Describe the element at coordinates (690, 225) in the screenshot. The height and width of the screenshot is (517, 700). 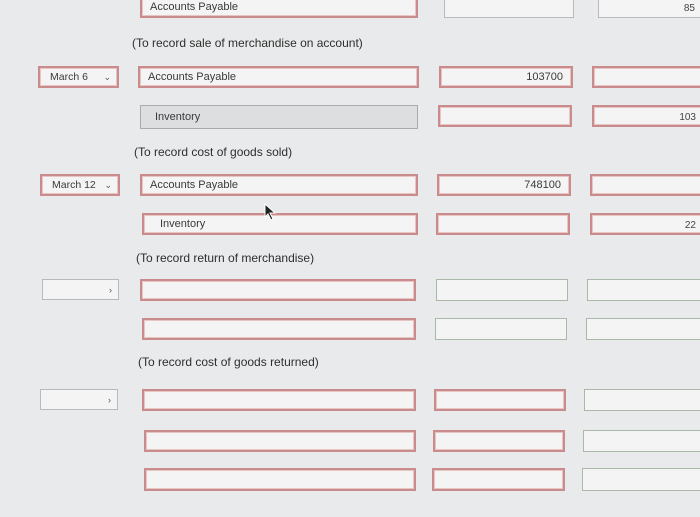
I see `credit-value: 22` at that location.